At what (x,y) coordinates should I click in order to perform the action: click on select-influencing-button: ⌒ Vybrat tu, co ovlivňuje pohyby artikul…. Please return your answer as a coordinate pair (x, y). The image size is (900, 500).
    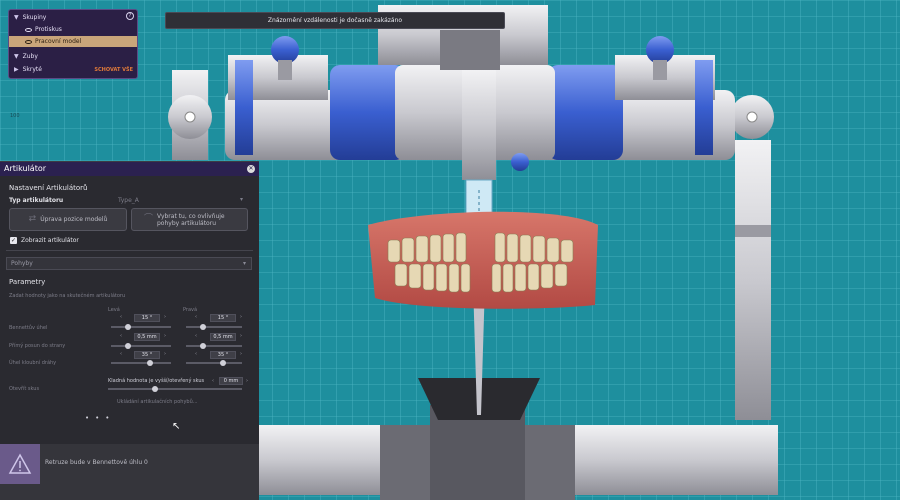
    Looking at the image, I should click on (189, 219).